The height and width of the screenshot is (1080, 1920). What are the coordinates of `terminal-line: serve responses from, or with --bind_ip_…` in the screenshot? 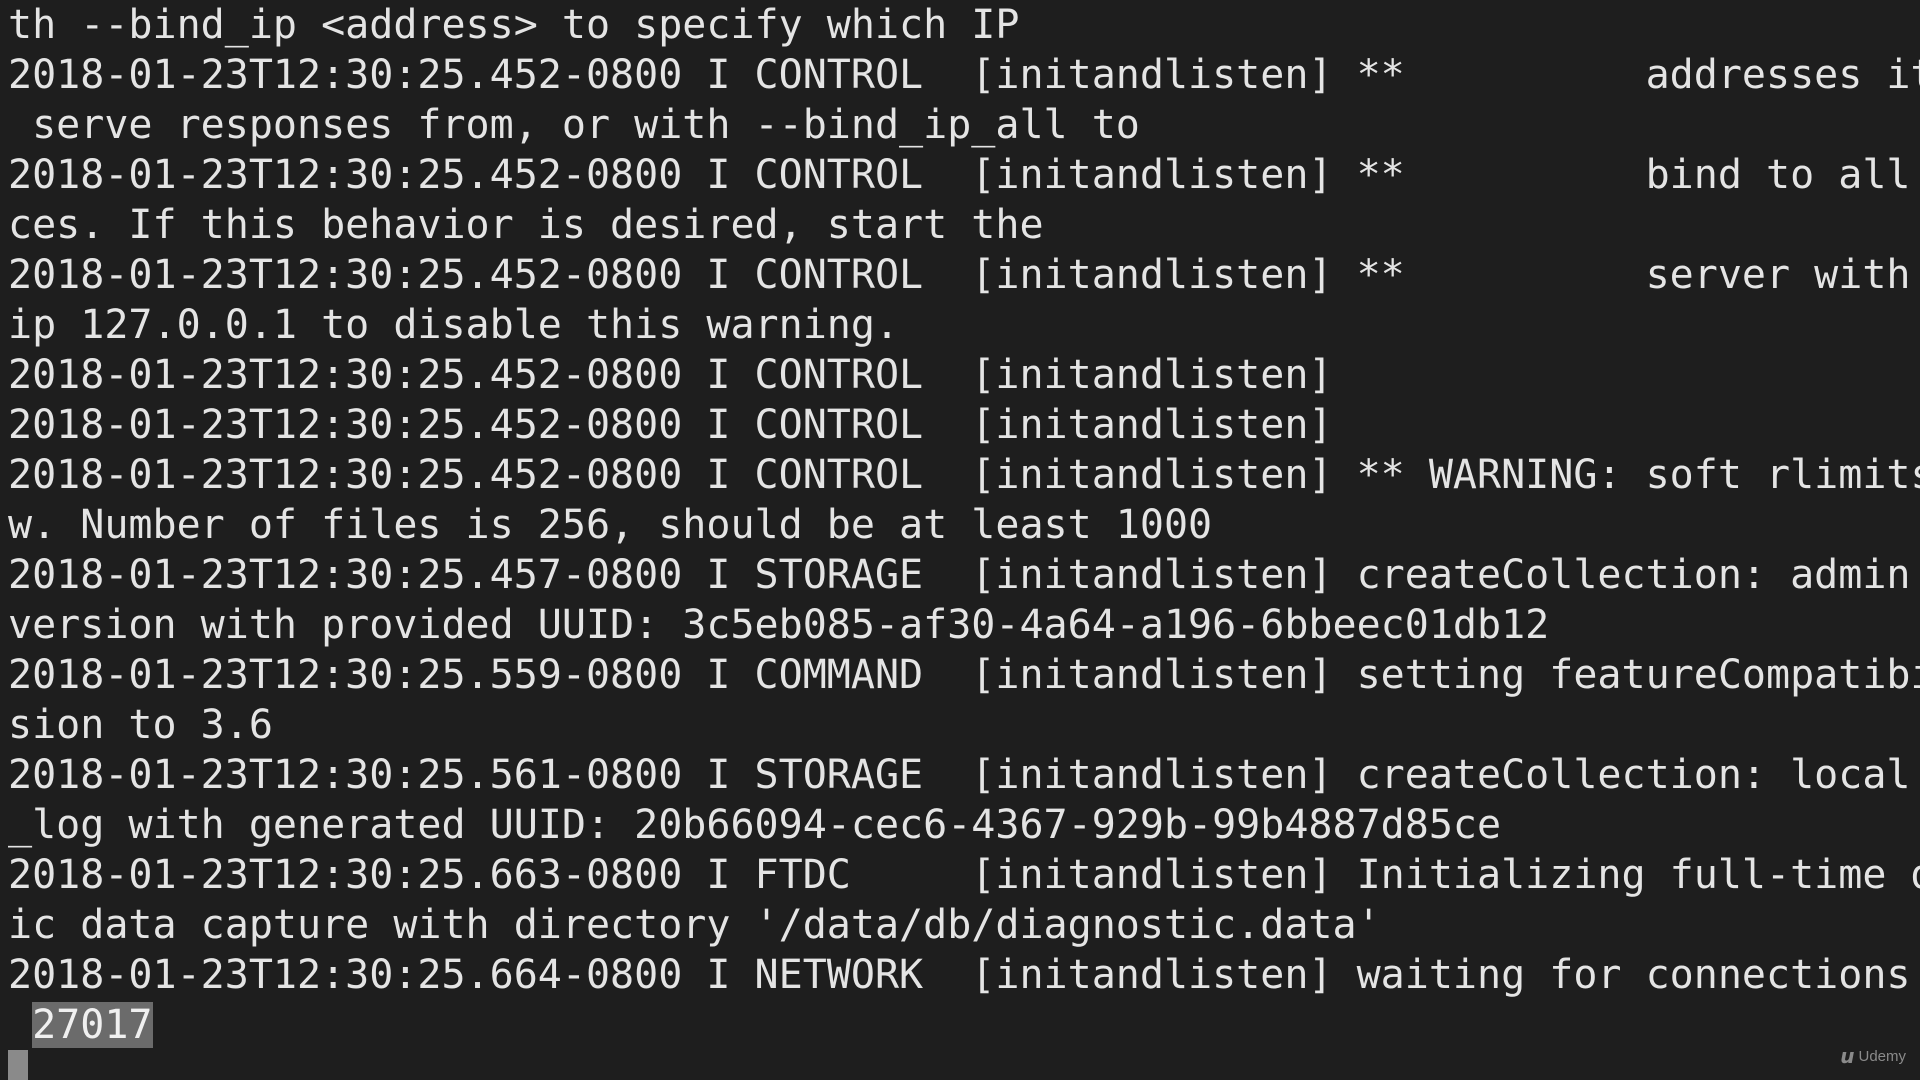 It's located at (574, 125).